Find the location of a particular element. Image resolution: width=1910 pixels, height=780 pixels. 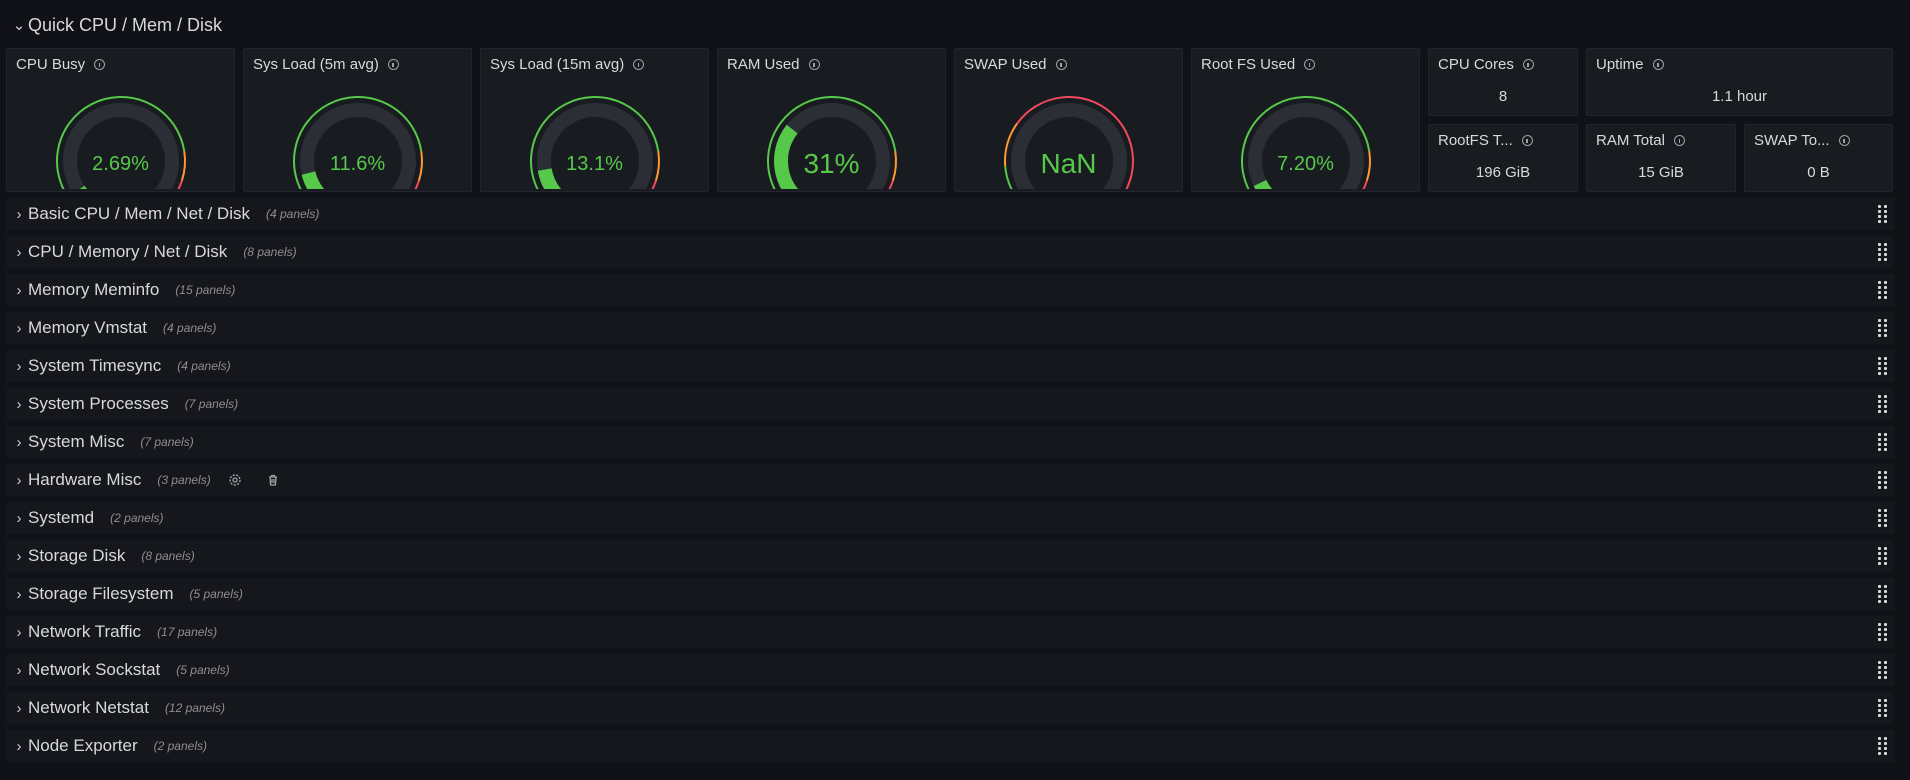

gauge-value: 7.20% is located at coordinates (1305, 164).